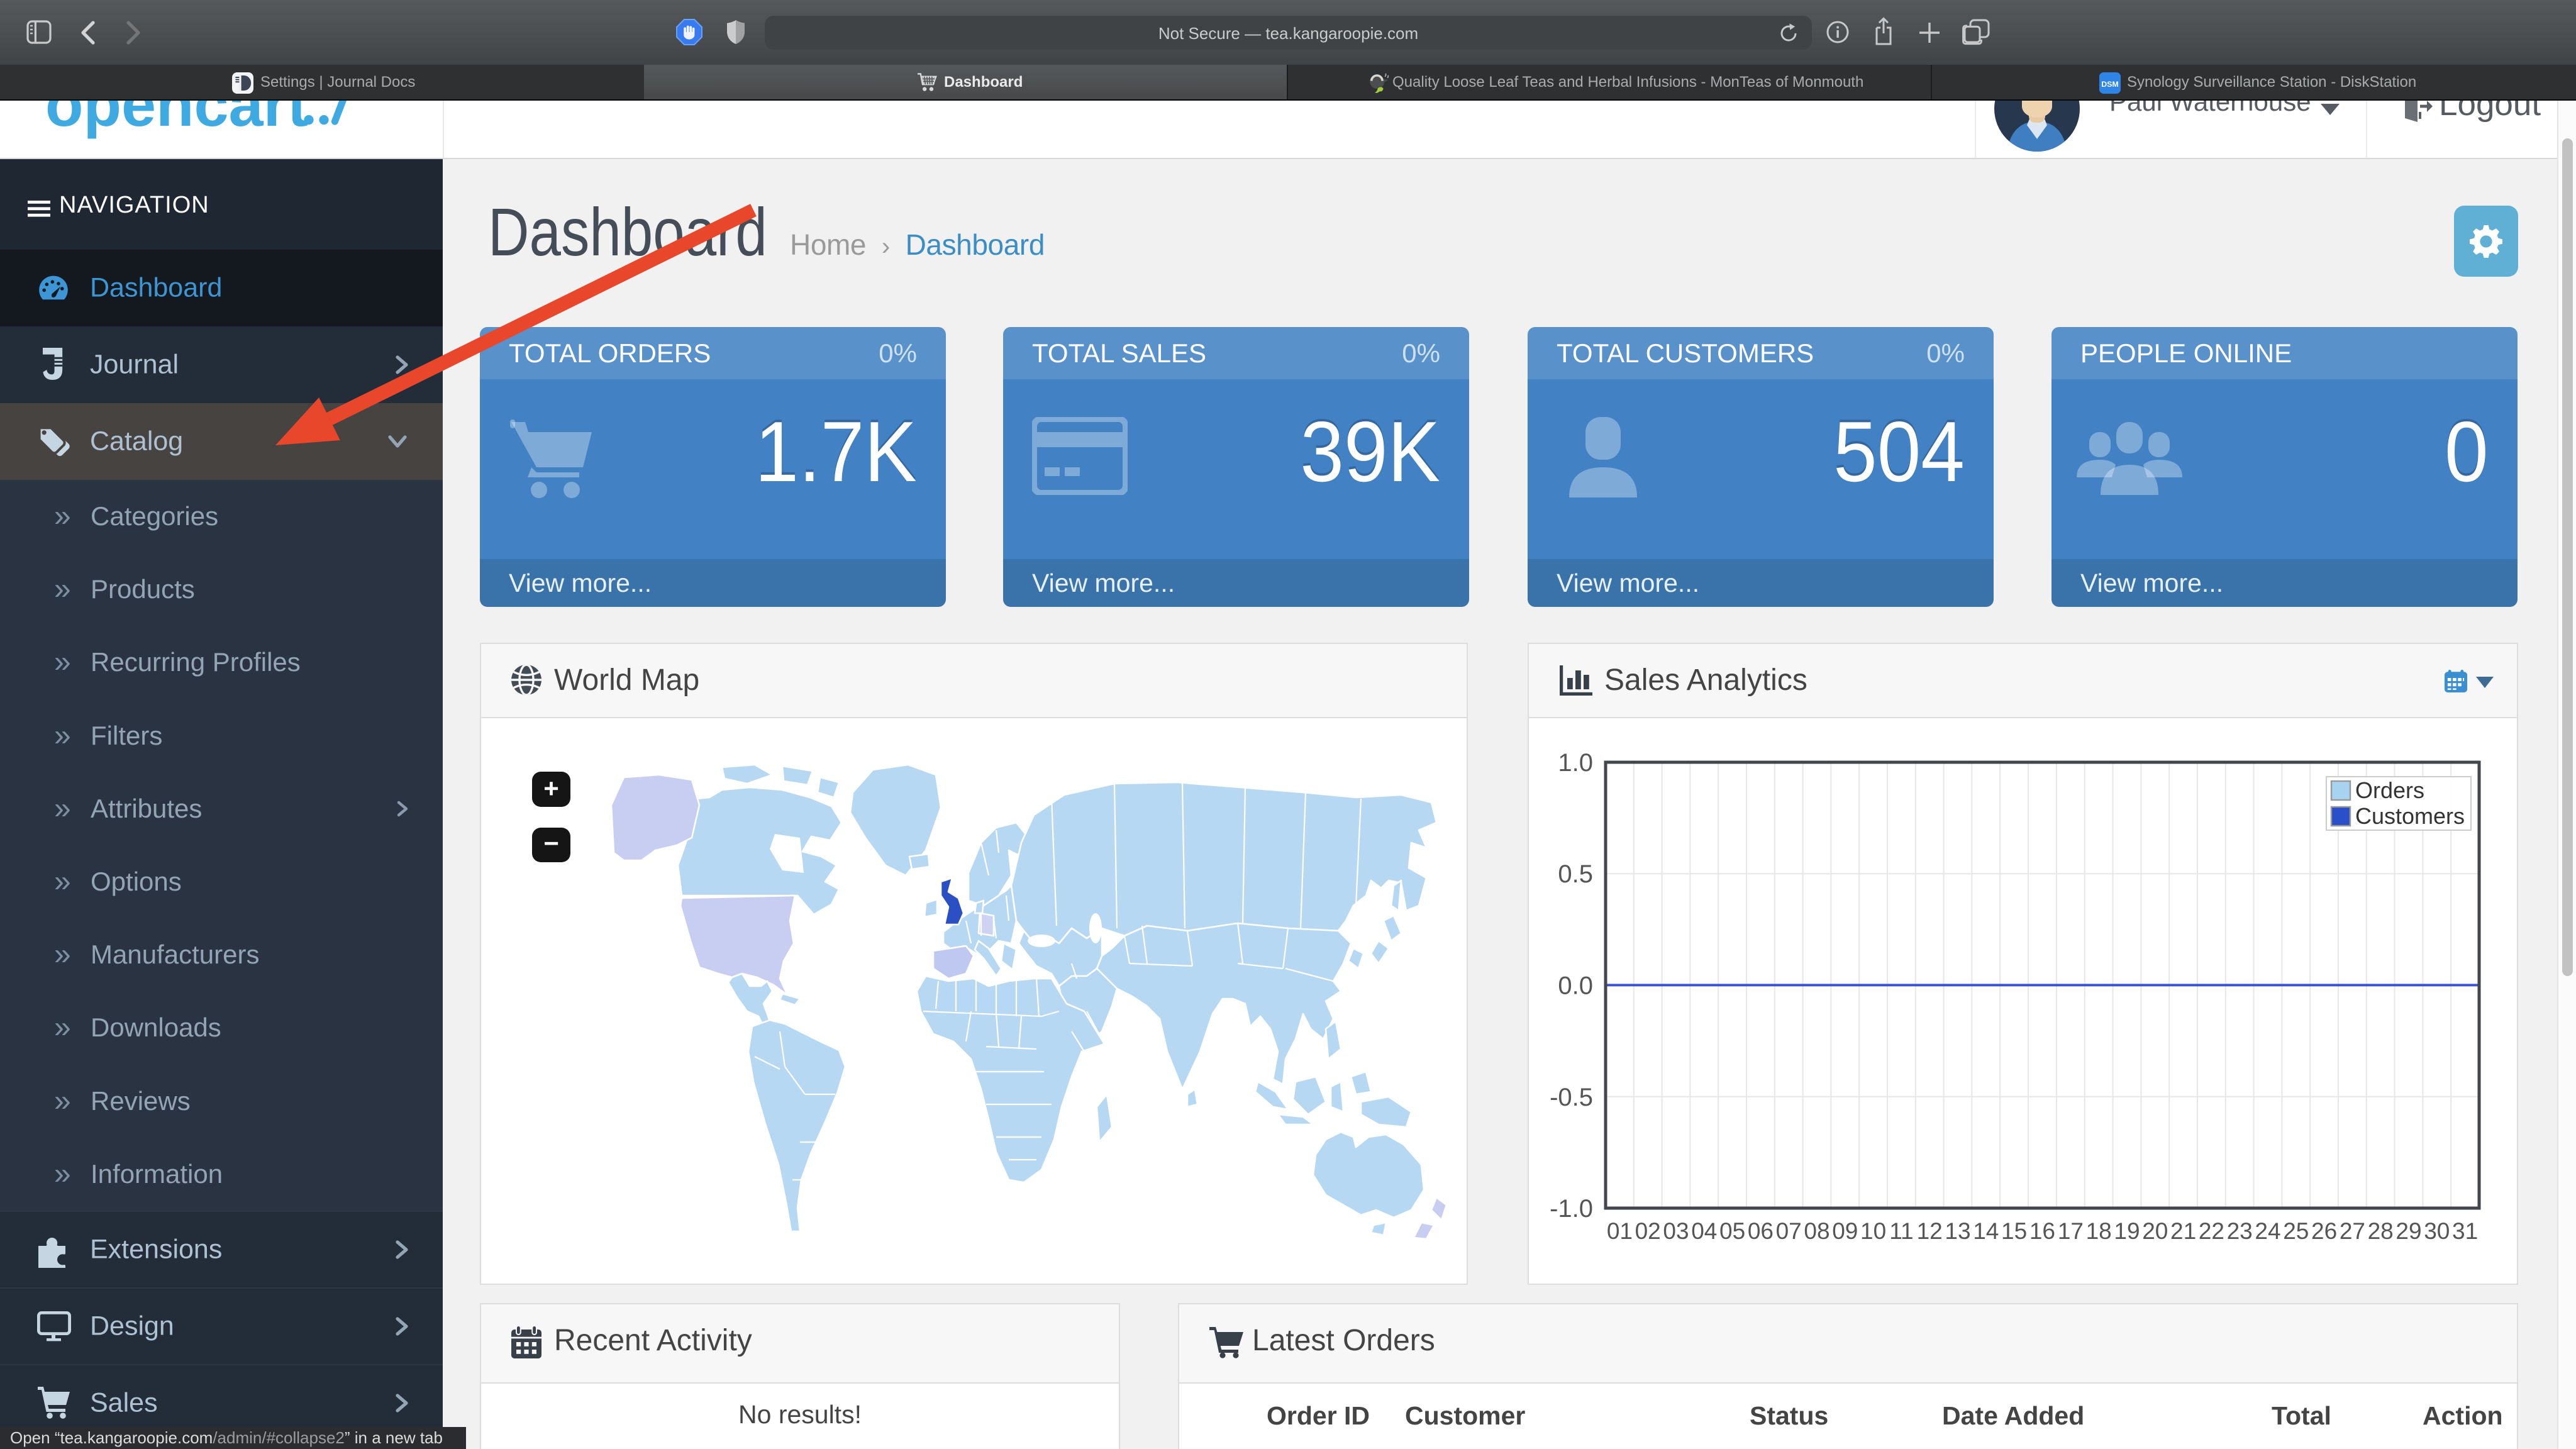  I want to click on svg-text: 09, so click(1845, 1231).